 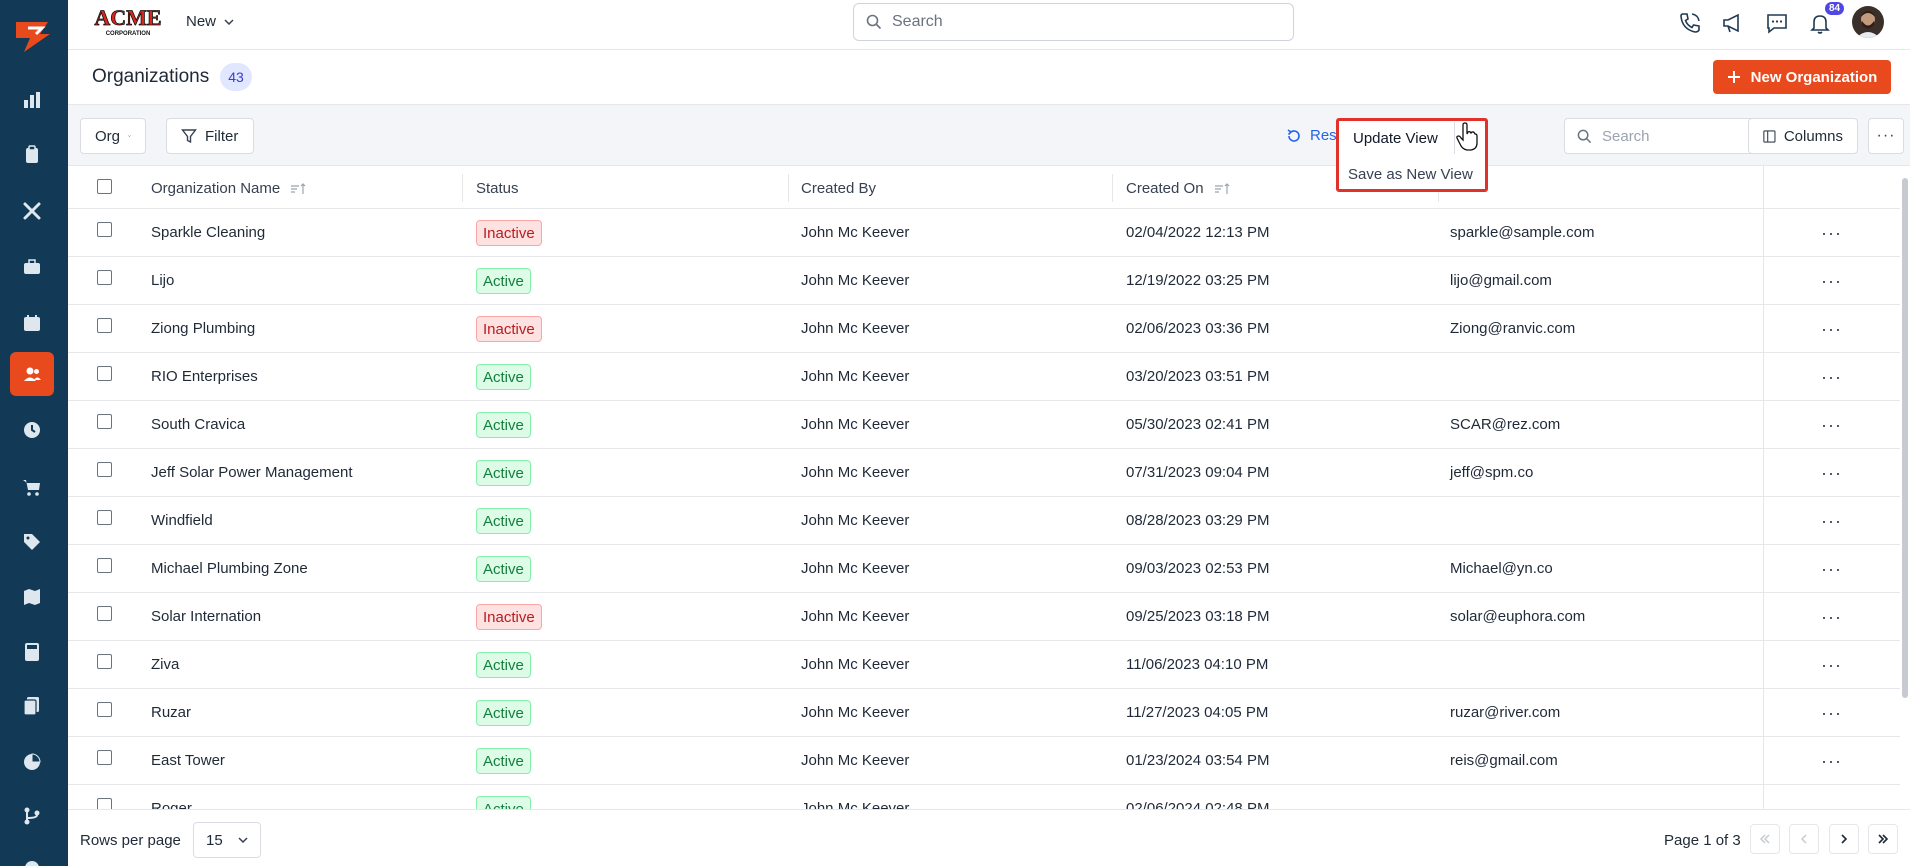 What do you see at coordinates (208, 232) in the screenshot?
I see `organization-name: Sparkle Cleaning` at bounding box center [208, 232].